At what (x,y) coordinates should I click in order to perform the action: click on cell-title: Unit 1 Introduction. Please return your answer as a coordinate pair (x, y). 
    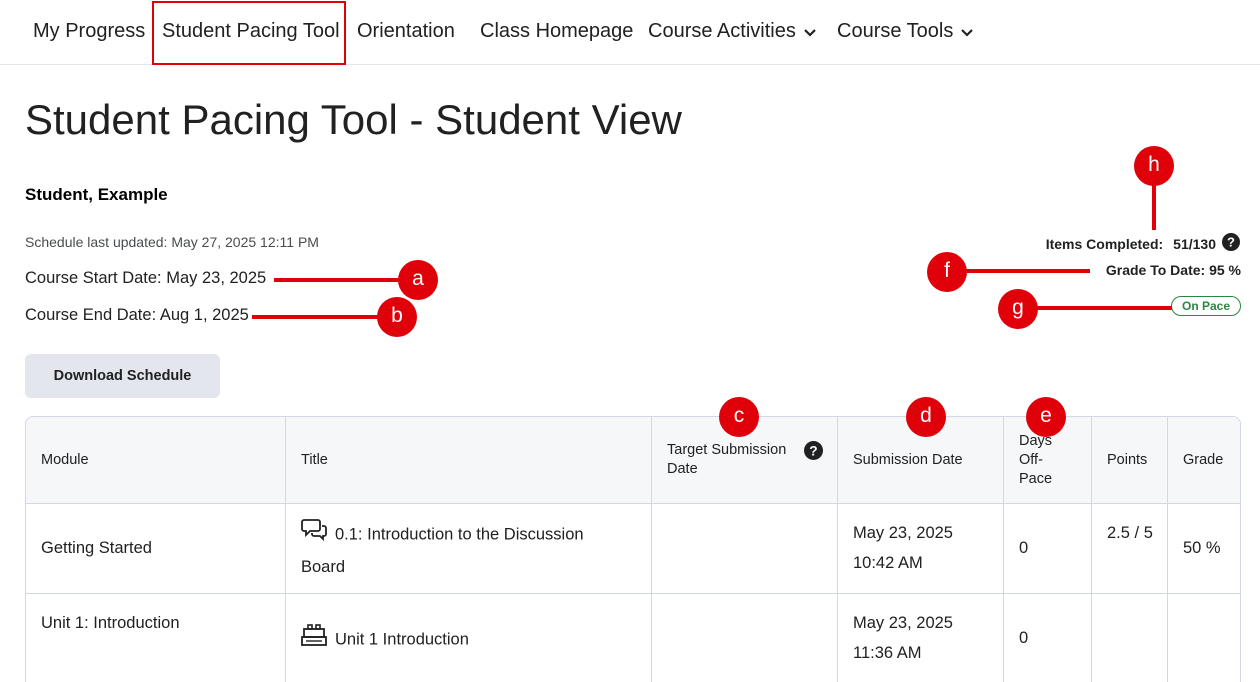
    Looking at the image, I should click on (466, 640).